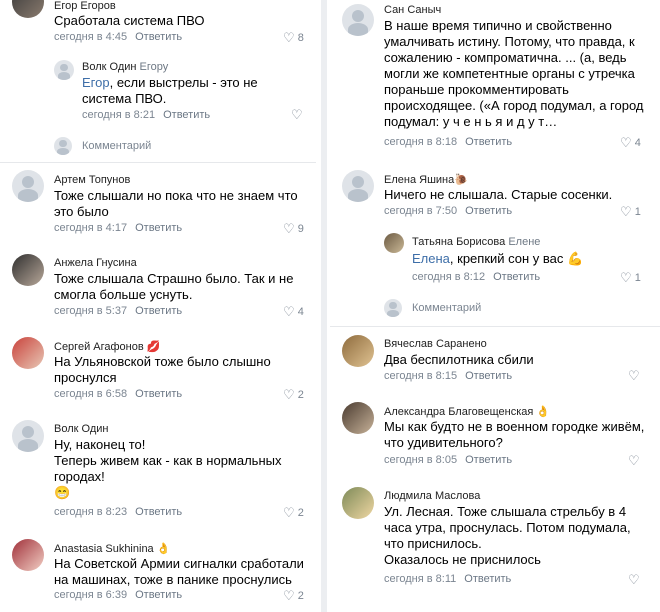  I want to click on mention-link: Елена, so click(431, 258).